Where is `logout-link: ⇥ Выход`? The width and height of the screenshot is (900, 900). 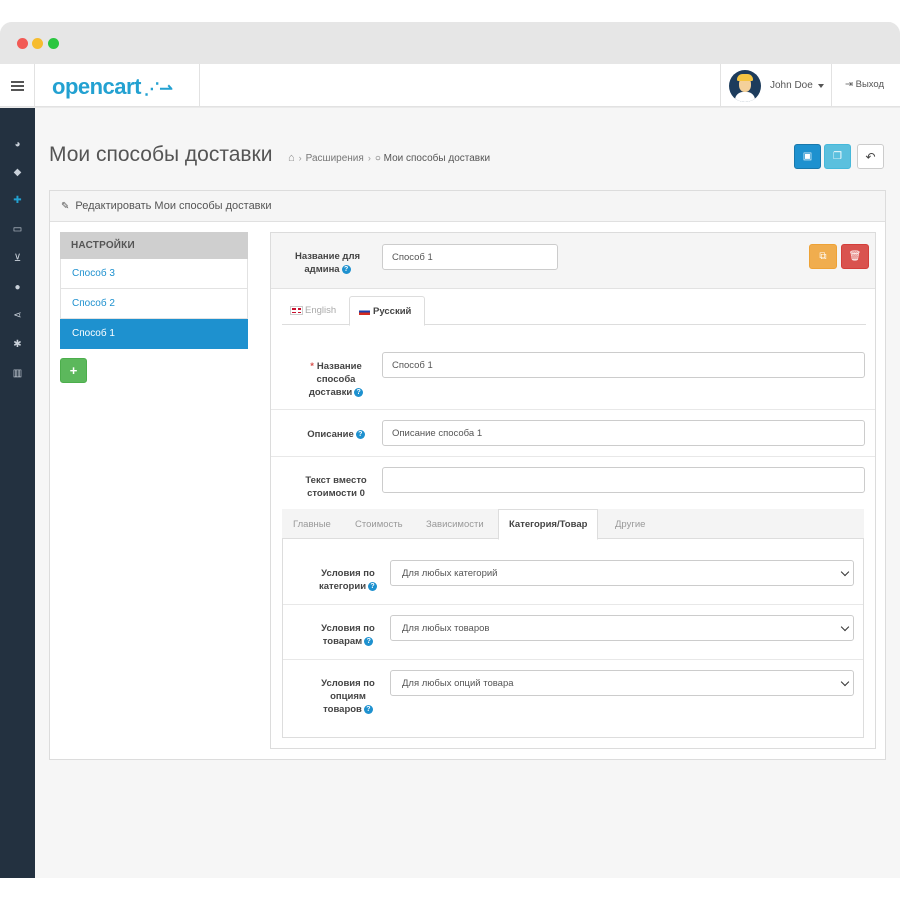 logout-link: ⇥ Выход is located at coordinates (864, 84).